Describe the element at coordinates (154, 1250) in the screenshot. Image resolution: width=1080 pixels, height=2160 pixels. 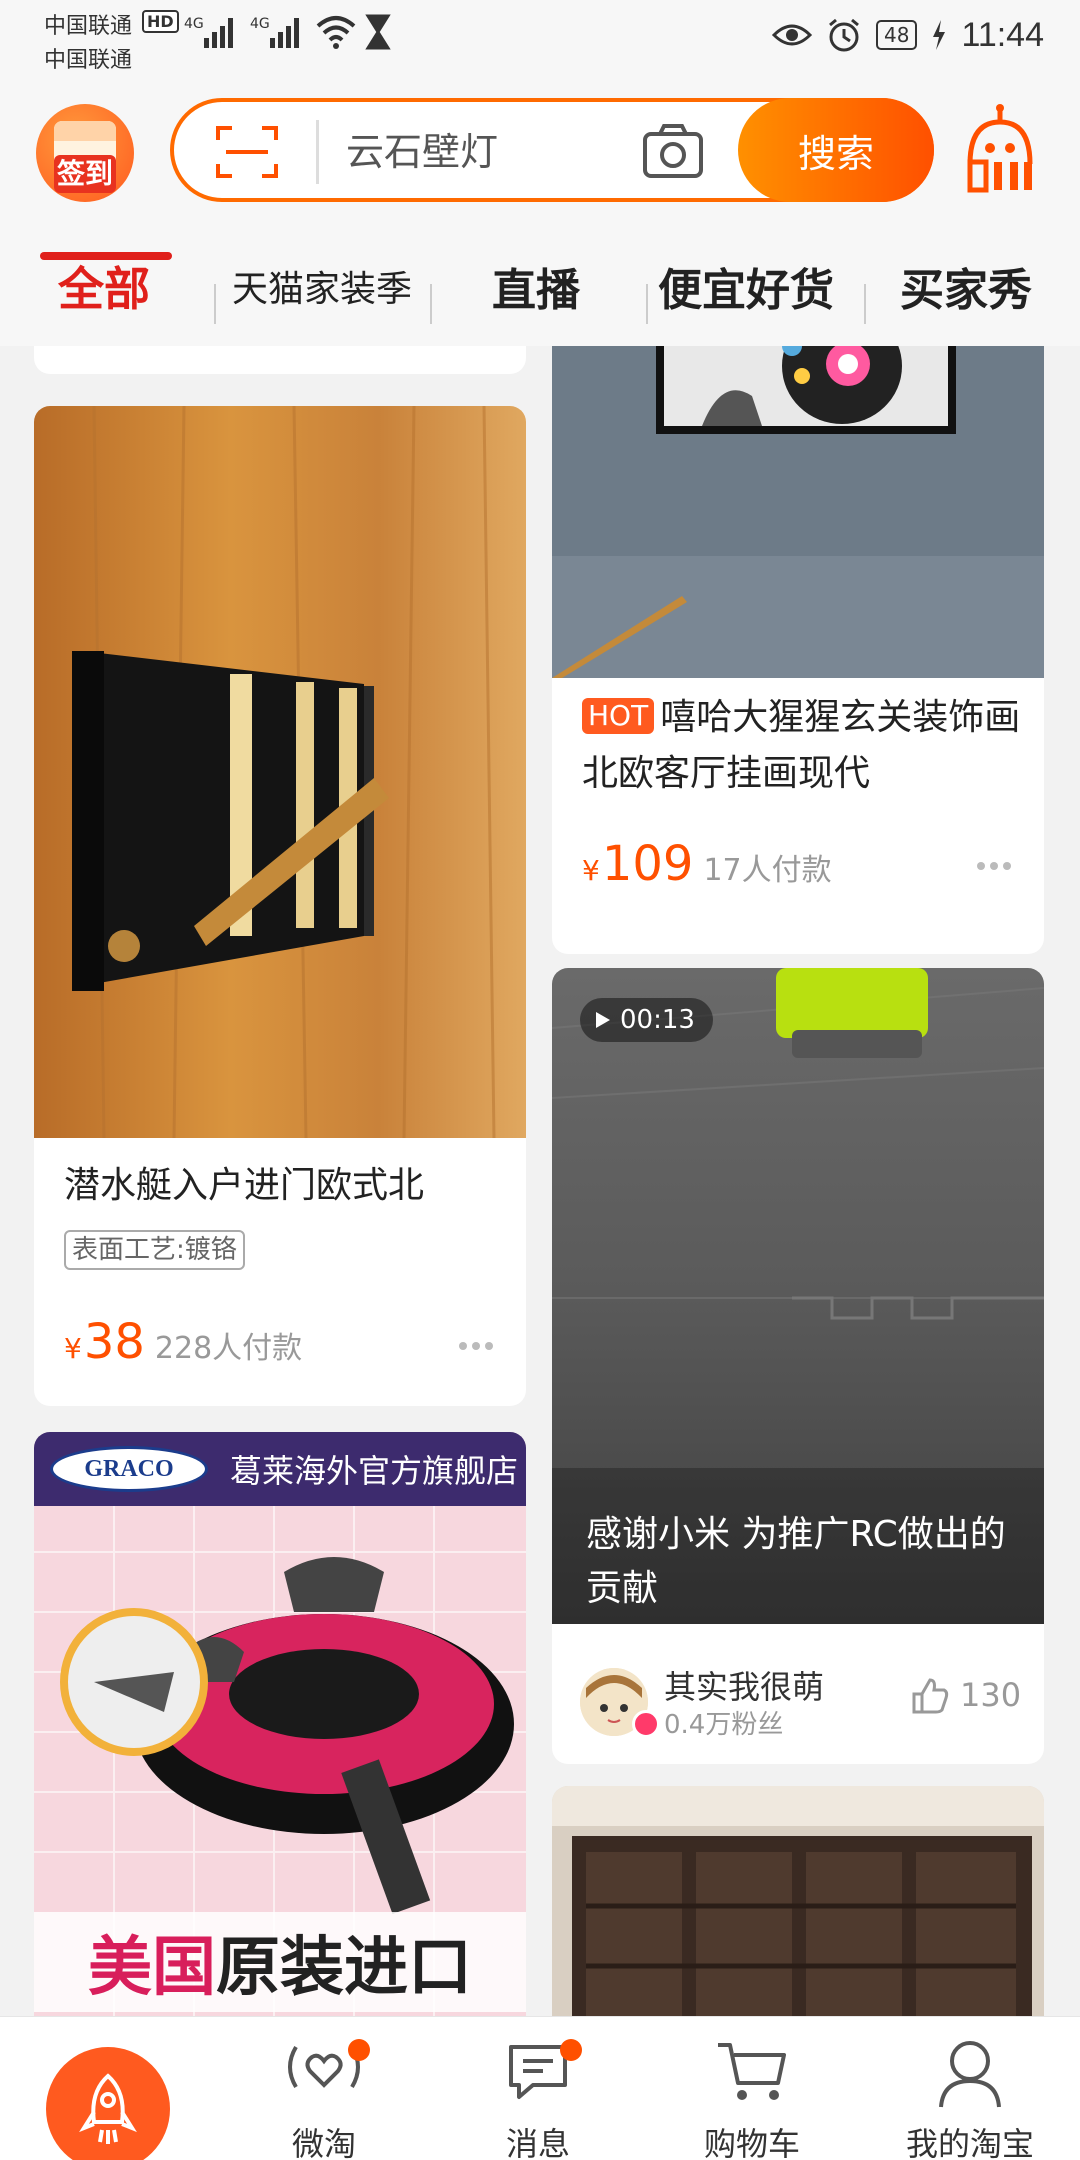
I see `spec-tag: 表面工艺:镀铬` at that location.